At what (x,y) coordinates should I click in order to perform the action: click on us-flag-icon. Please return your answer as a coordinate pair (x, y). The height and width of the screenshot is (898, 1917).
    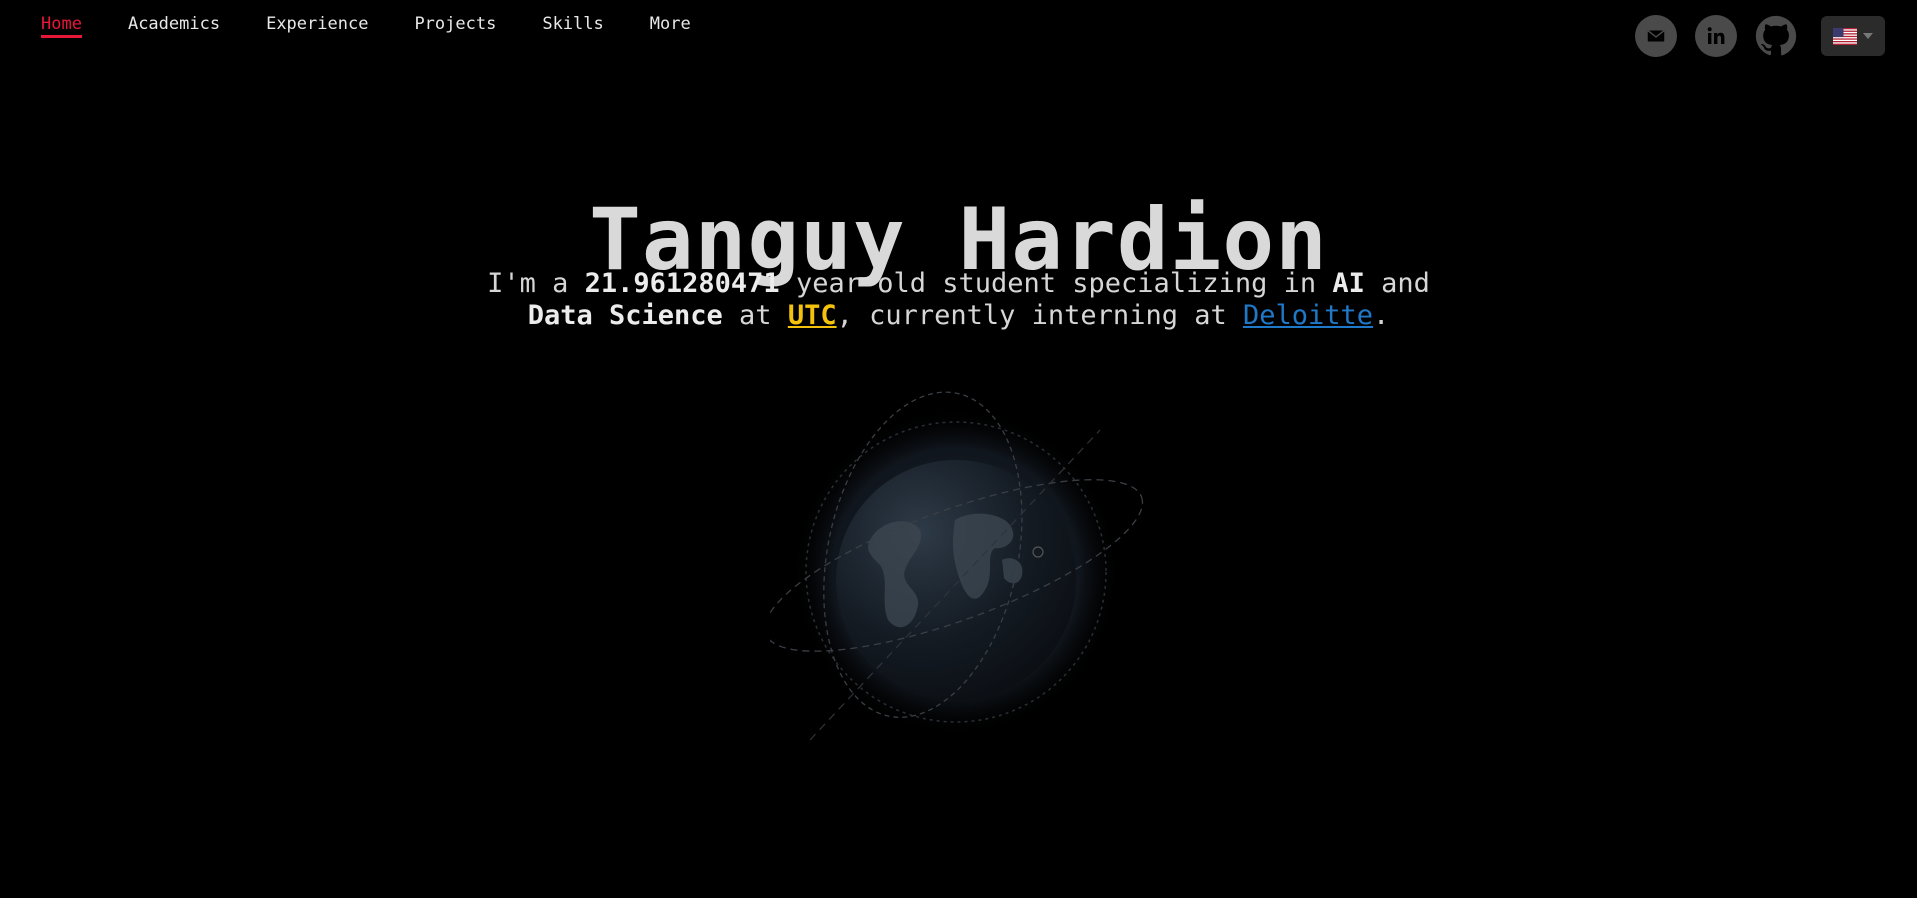
    Looking at the image, I should click on (1845, 36).